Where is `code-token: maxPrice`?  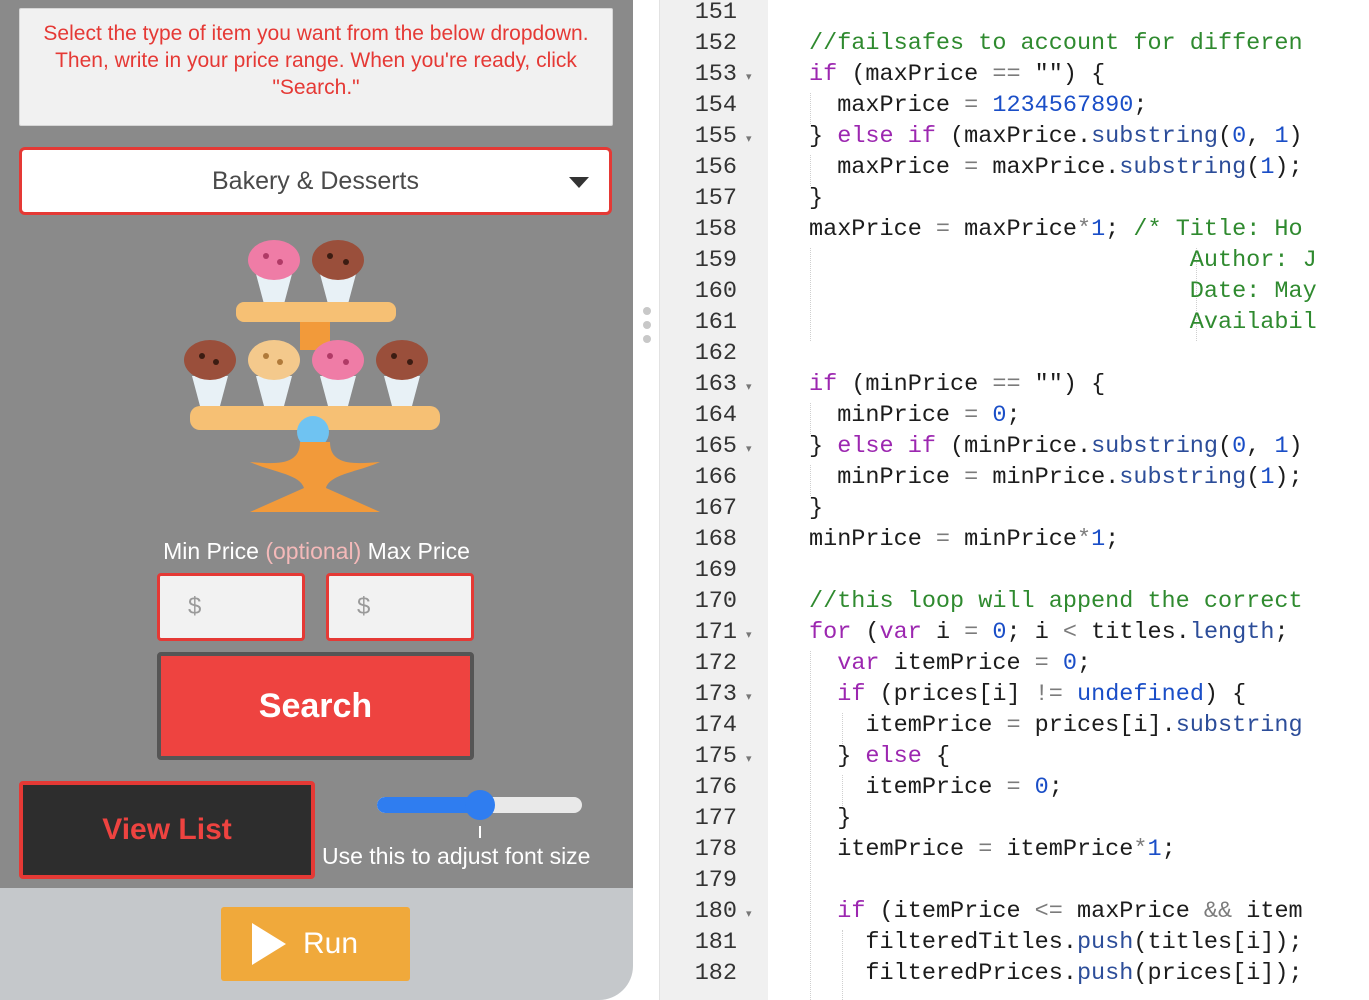 code-token: maxPrice is located at coordinates (1133, 911).